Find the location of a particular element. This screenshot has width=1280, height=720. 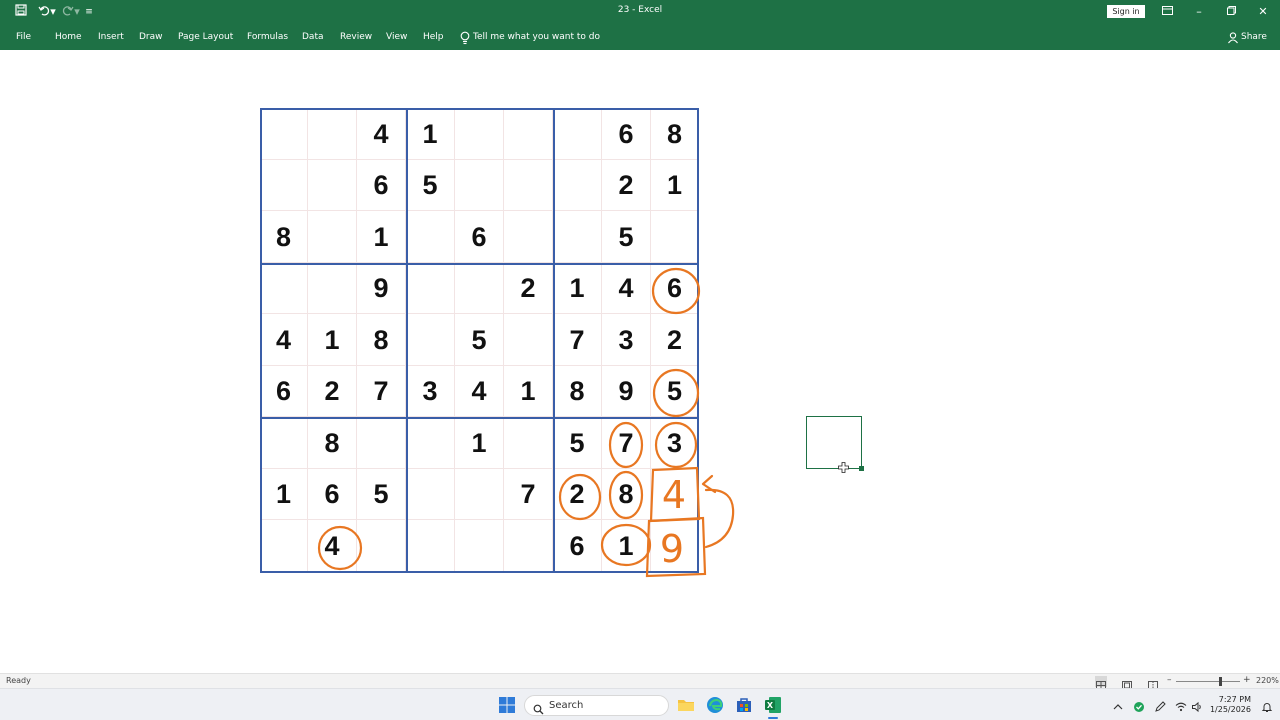

close-icon: ✕ is located at coordinates (1263, 12).